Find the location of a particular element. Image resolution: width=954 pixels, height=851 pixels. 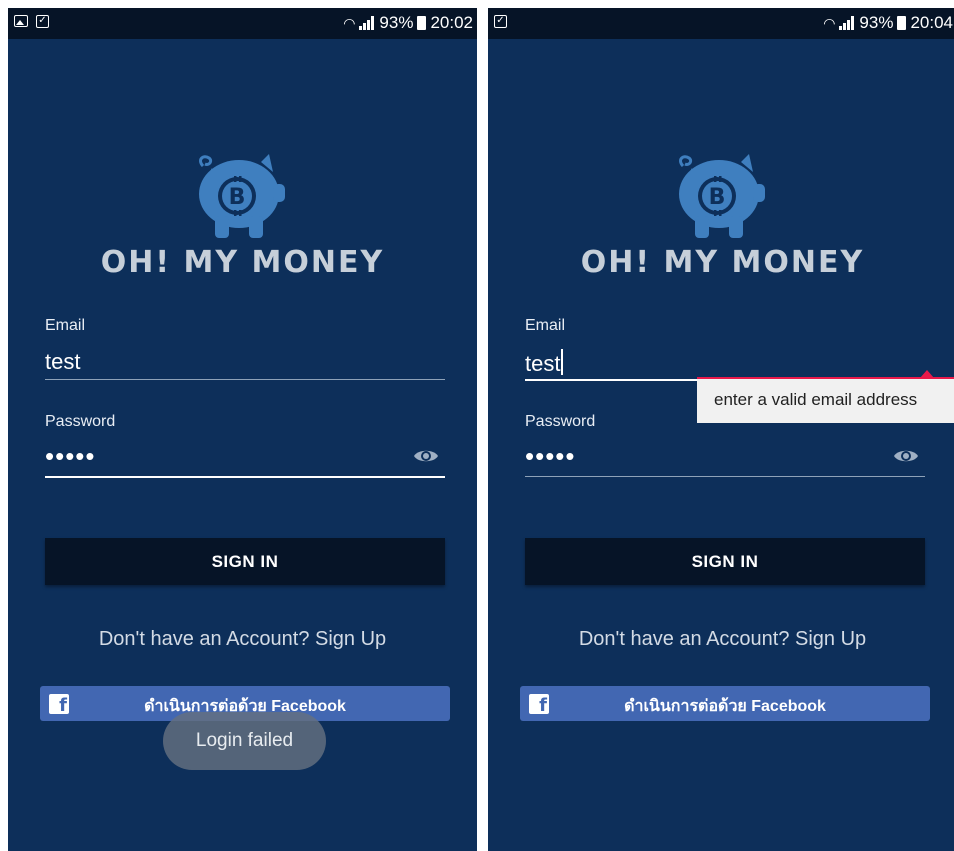

facebook-login-button: f ดำเนินการต่อด้วย Facebook is located at coordinates (725, 703).